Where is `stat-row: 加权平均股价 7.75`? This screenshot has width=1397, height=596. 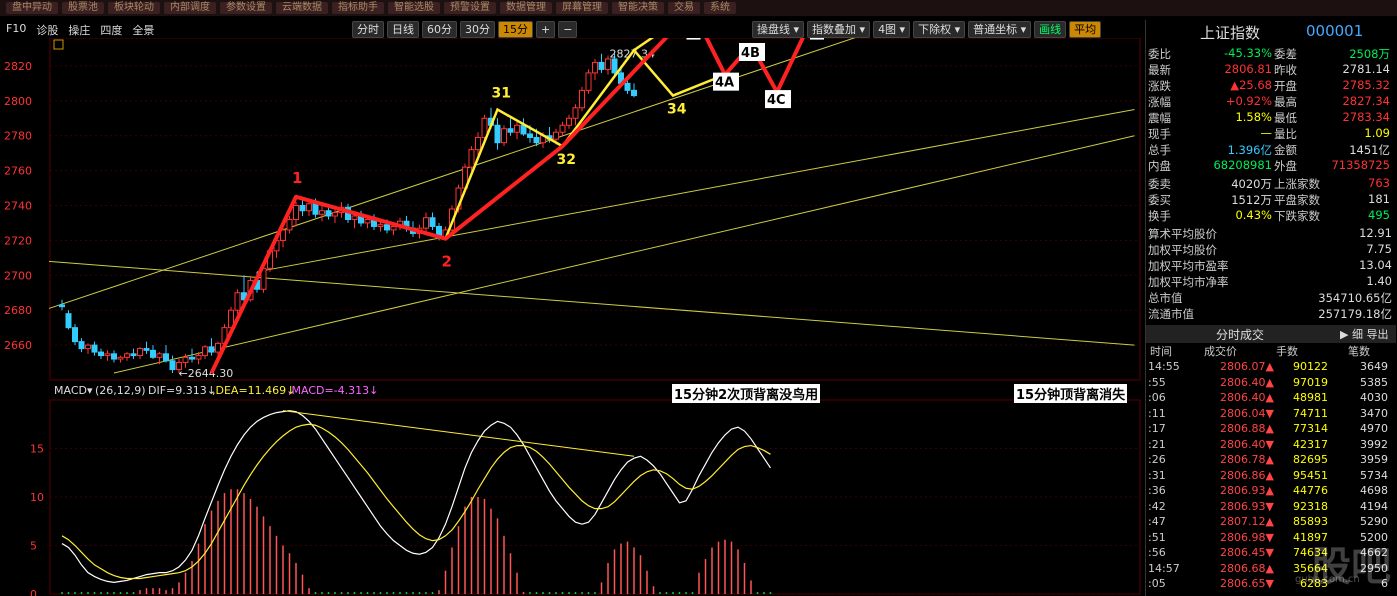 stat-row: 加权平均股价 7.75 is located at coordinates (1270, 250).